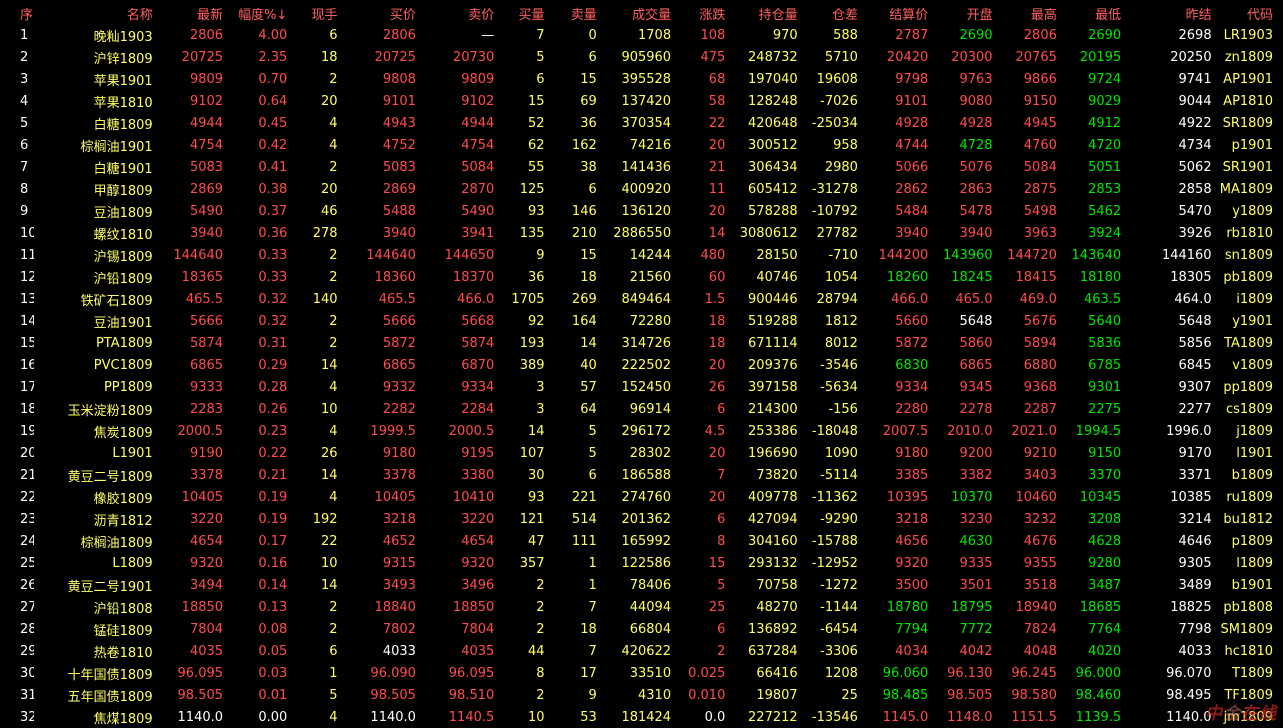  I want to click on cell-vol-now: 1, so click(333, 673).